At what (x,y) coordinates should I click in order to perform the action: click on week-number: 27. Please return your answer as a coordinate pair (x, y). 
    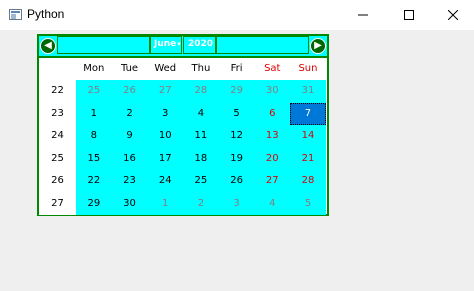
    Looking at the image, I should click on (57, 203).